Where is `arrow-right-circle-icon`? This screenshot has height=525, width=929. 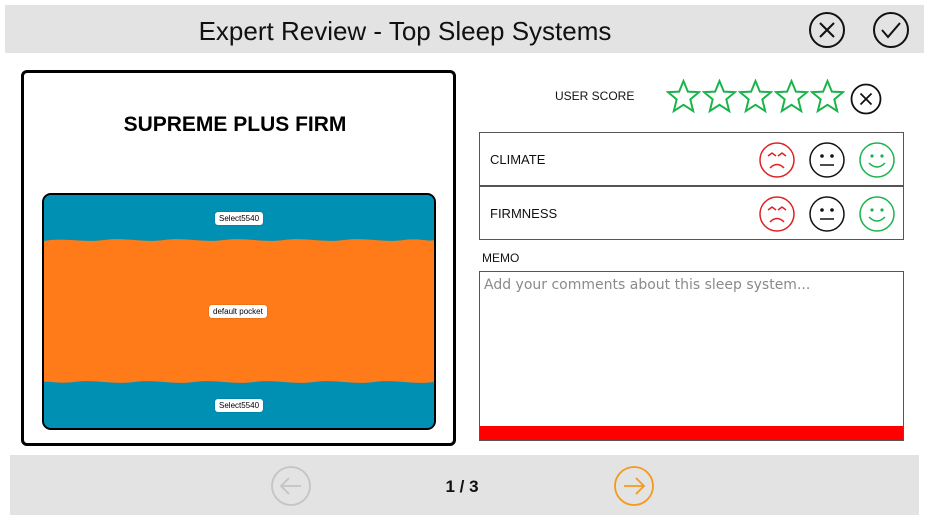 arrow-right-circle-icon is located at coordinates (634, 486).